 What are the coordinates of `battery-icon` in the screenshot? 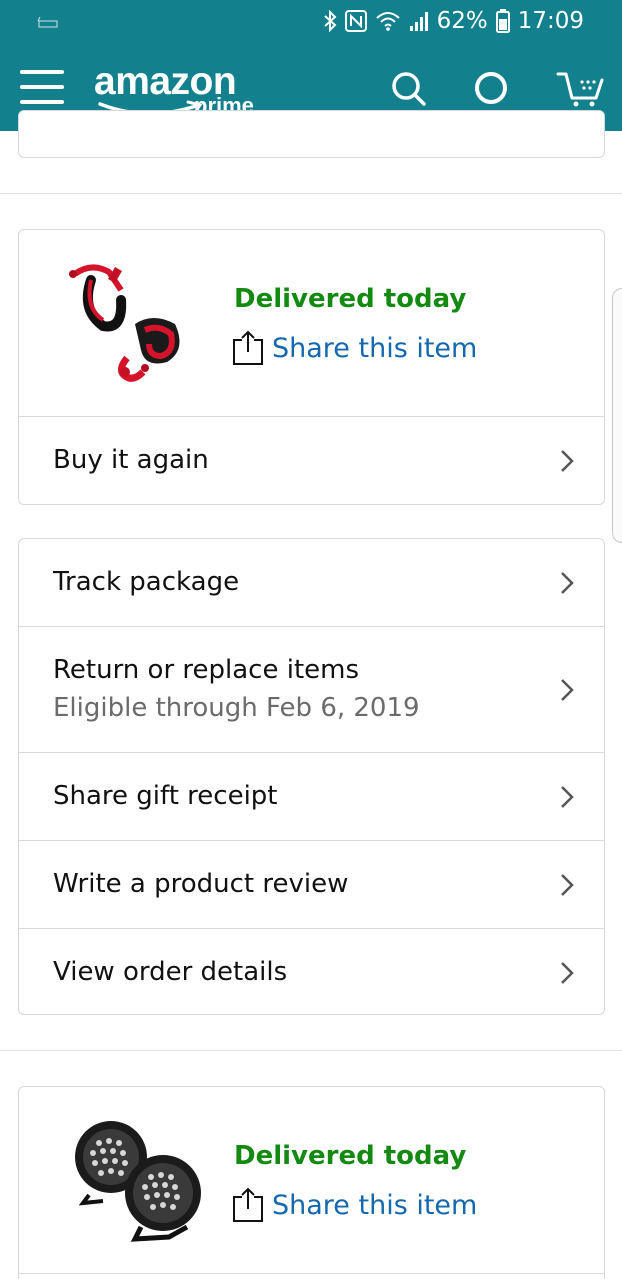 It's located at (502, 21).